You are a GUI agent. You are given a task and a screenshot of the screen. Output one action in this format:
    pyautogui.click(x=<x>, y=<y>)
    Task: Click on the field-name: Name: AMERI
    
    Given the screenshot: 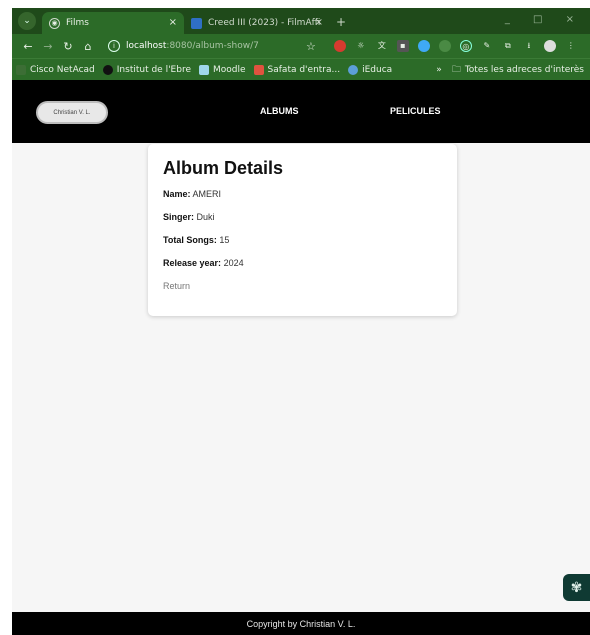 What is the action you would take?
    pyautogui.click(x=302, y=194)
    